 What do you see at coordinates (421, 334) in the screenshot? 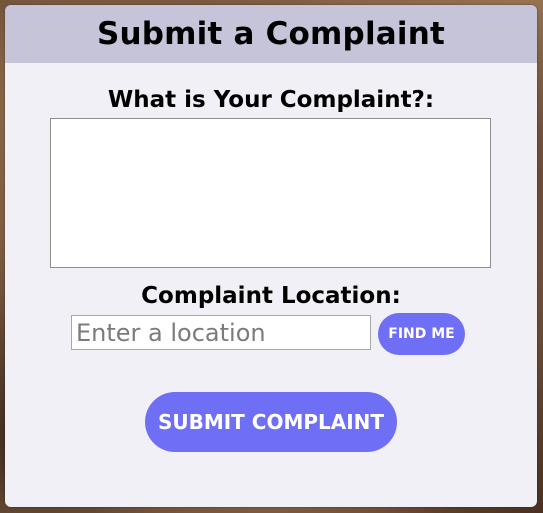
I see `find-me-button: FIND ME` at bounding box center [421, 334].